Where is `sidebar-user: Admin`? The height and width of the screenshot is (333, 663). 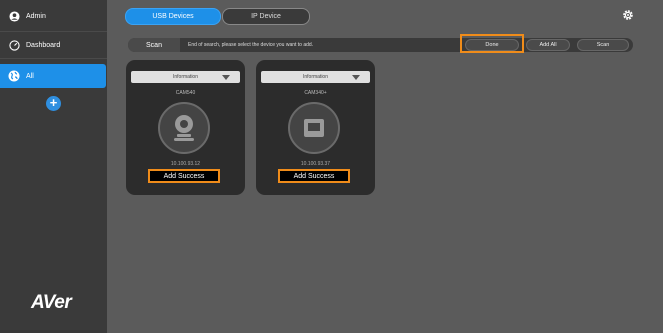 sidebar-user: Admin is located at coordinates (53, 16).